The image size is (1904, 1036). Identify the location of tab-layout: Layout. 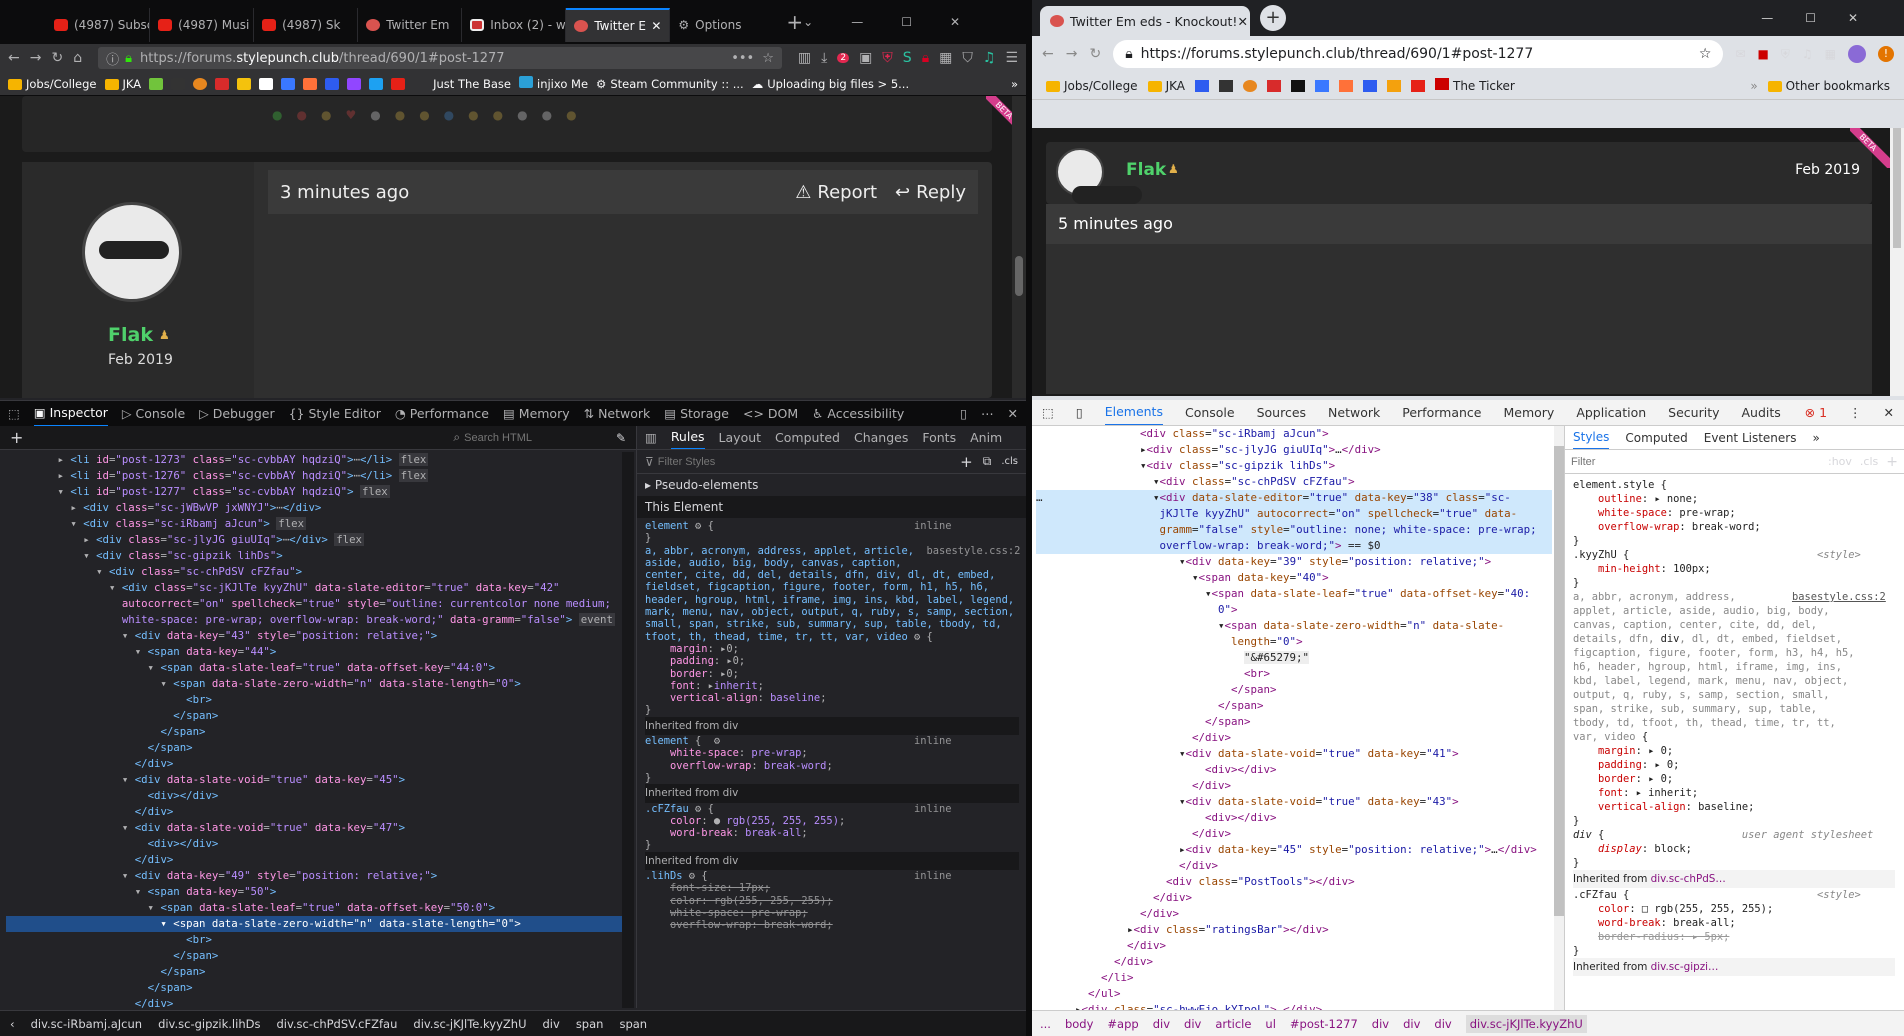
(740, 437).